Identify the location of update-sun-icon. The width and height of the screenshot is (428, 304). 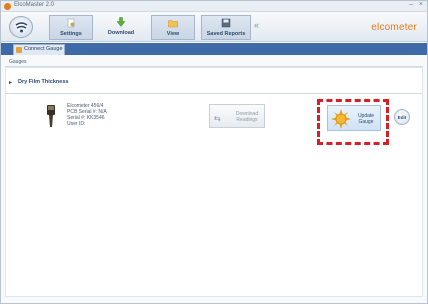
(341, 119).